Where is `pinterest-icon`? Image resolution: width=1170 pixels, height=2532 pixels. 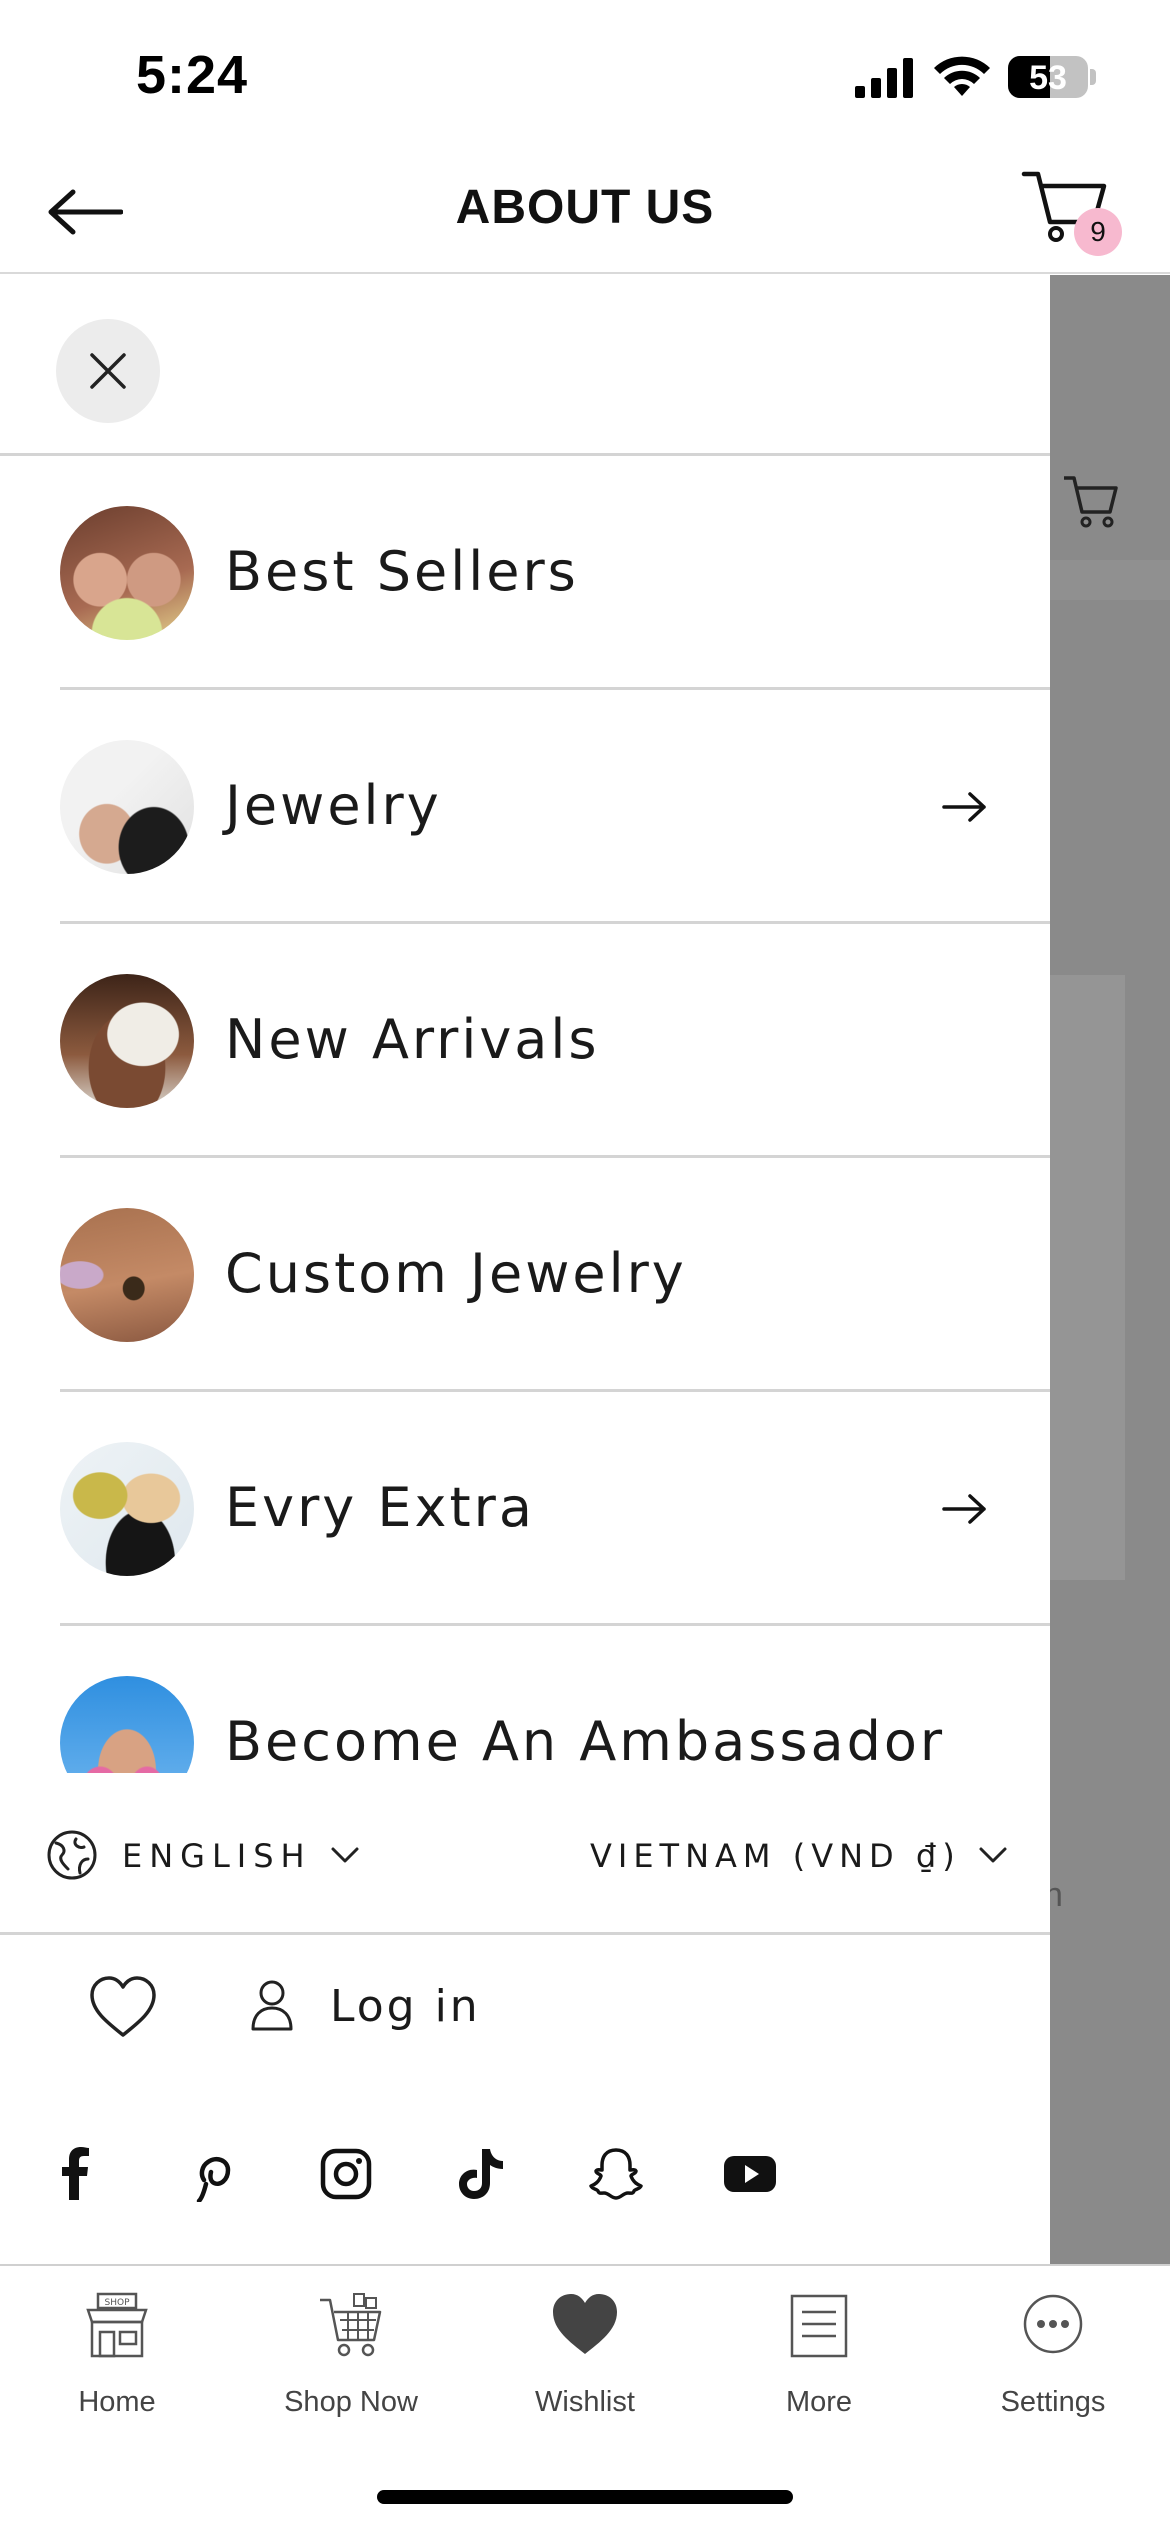 pinterest-icon is located at coordinates (210, 2174).